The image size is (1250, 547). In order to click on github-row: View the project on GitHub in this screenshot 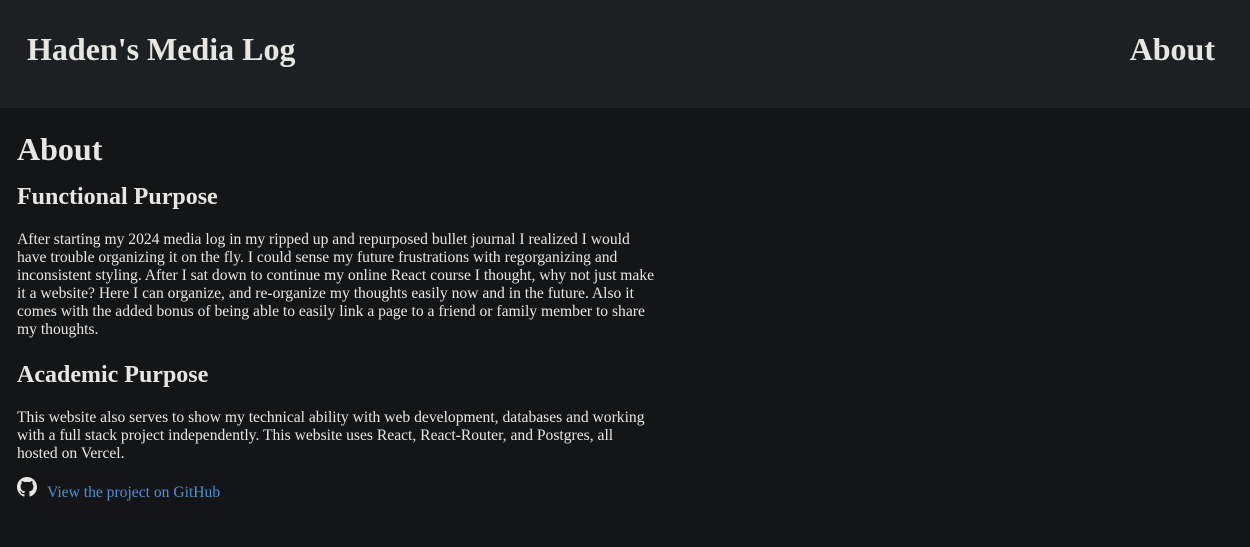, I will do `click(337, 489)`.